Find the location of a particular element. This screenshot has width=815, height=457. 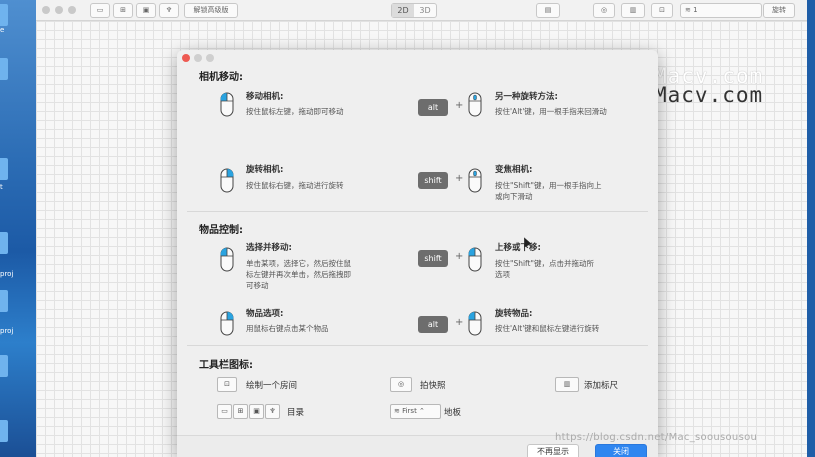

tools-section-title: 工具栏图标: is located at coordinates (226, 365).